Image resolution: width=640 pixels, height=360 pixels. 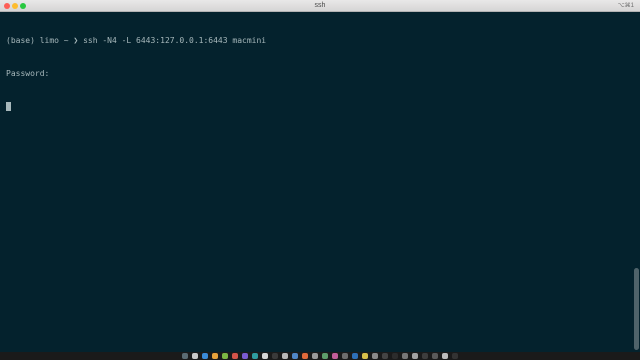 I want to click on window-shortcut: ⌥⌘1, so click(x=625, y=6).